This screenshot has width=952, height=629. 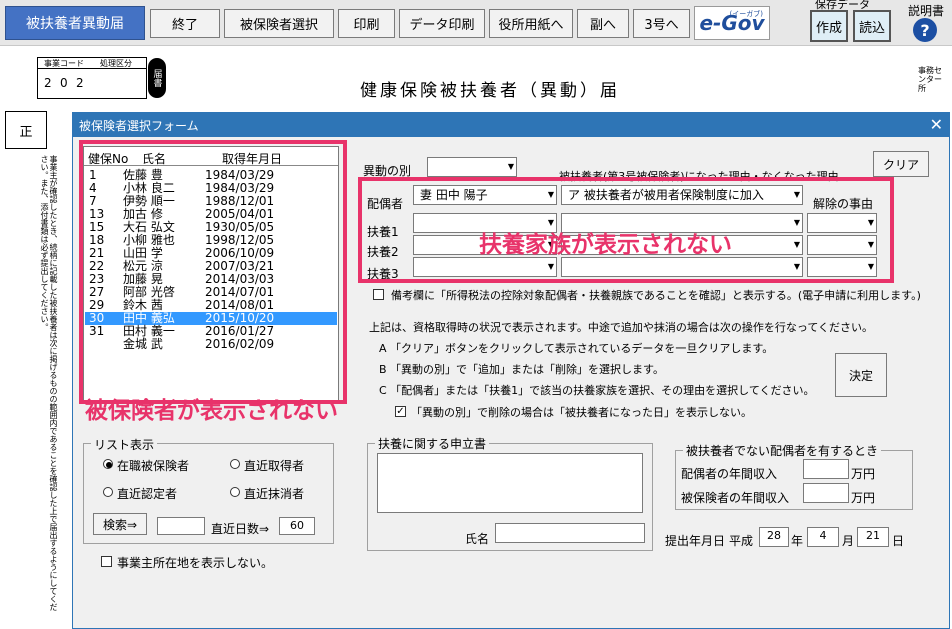 I want to click on month-unit: 月, so click(x=848, y=541).